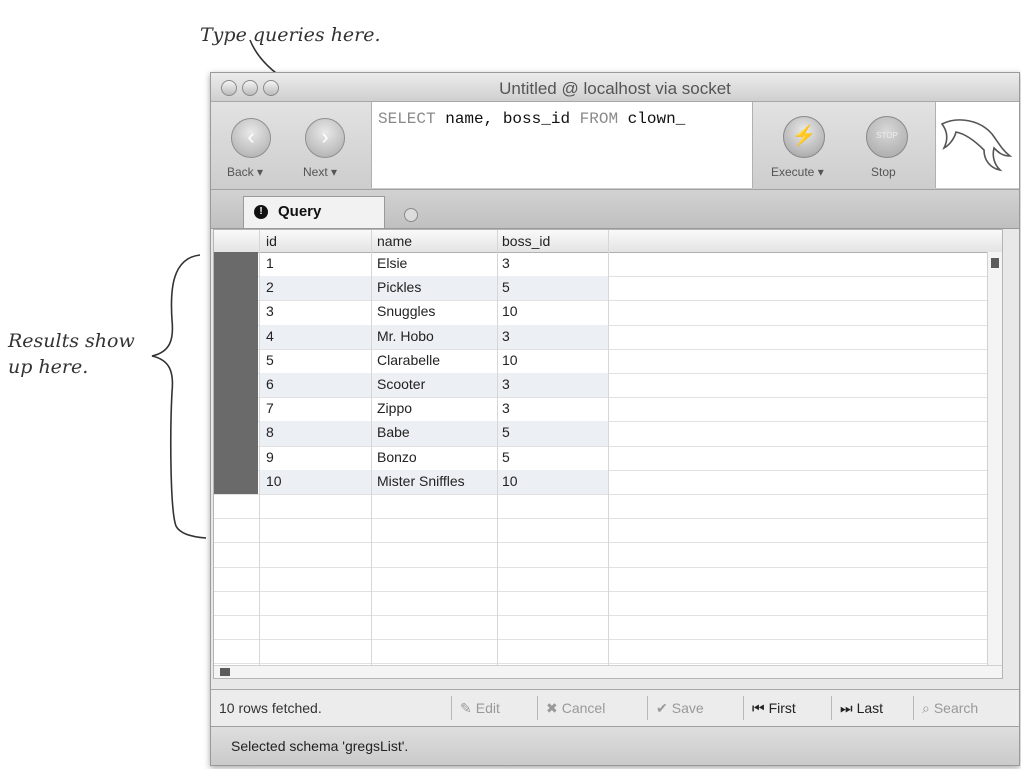  What do you see at coordinates (804, 137) in the screenshot?
I see `execute-button: ⚡` at bounding box center [804, 137].